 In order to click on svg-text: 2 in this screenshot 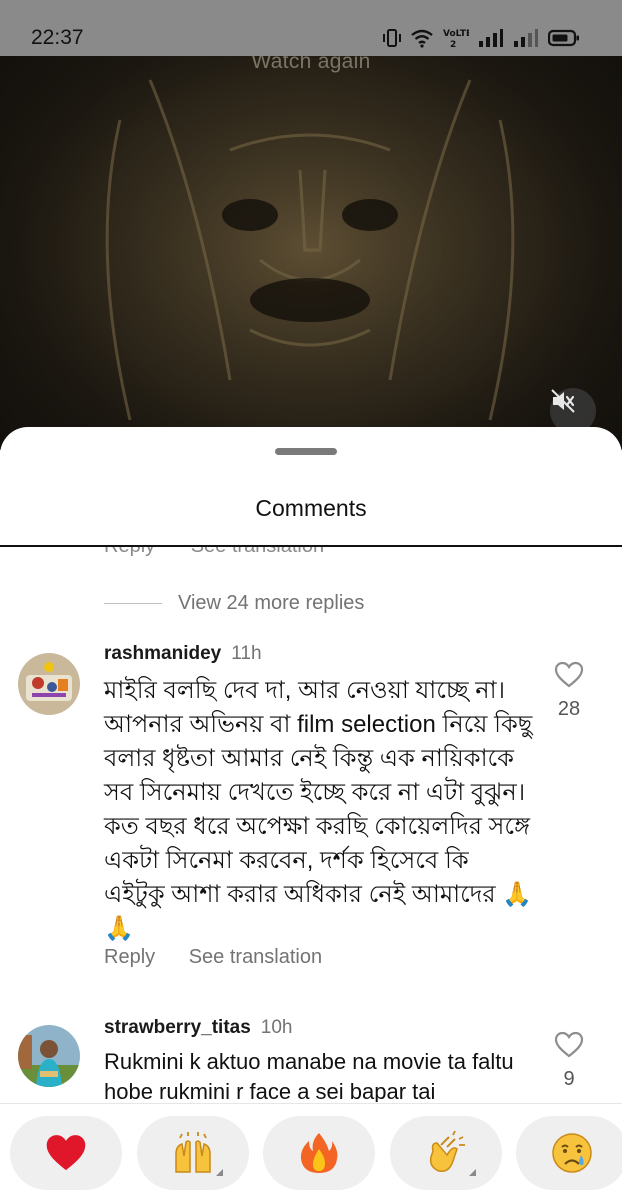, I will do `click(453, 45)`.